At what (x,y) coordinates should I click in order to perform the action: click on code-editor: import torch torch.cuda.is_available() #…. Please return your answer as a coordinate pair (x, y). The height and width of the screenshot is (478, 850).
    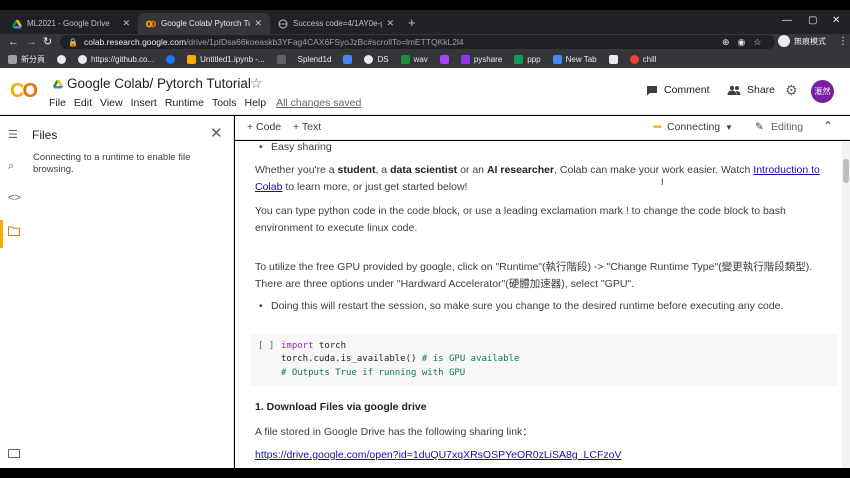
    Looking at the image, I should click on (400, 360).